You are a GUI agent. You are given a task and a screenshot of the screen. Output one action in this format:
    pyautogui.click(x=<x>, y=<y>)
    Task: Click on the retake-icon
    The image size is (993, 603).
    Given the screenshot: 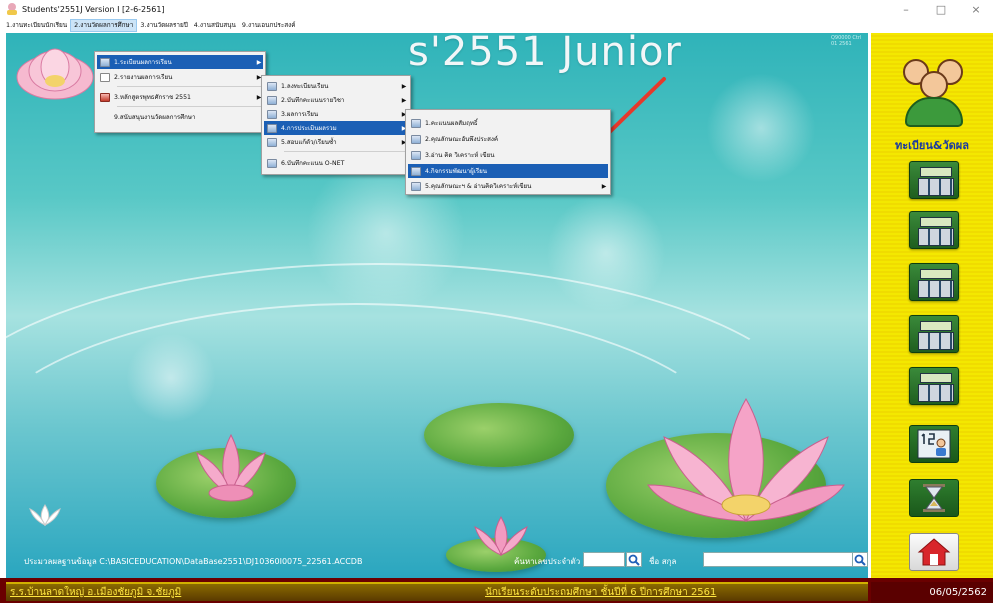 What is the action you would take?
    pyautogui.click(x=272, y=142)
    